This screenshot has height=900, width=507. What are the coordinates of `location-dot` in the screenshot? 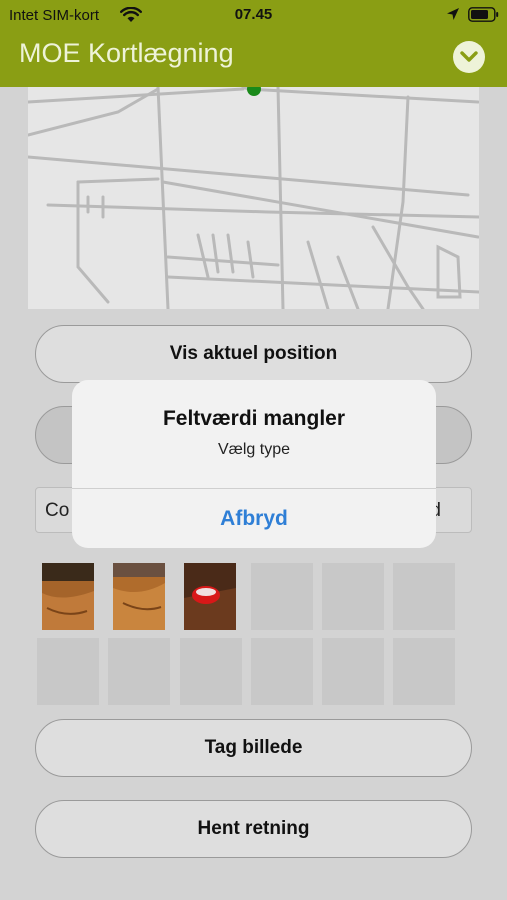 It's located at (254, 91).